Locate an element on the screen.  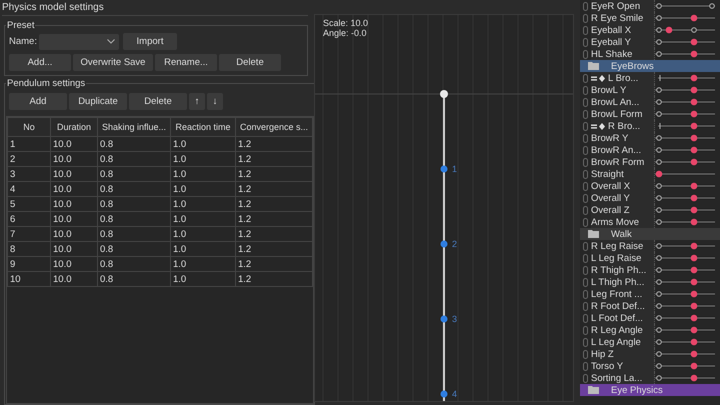
parameter-name: EyeR Open is located at coordinates (623, 6).